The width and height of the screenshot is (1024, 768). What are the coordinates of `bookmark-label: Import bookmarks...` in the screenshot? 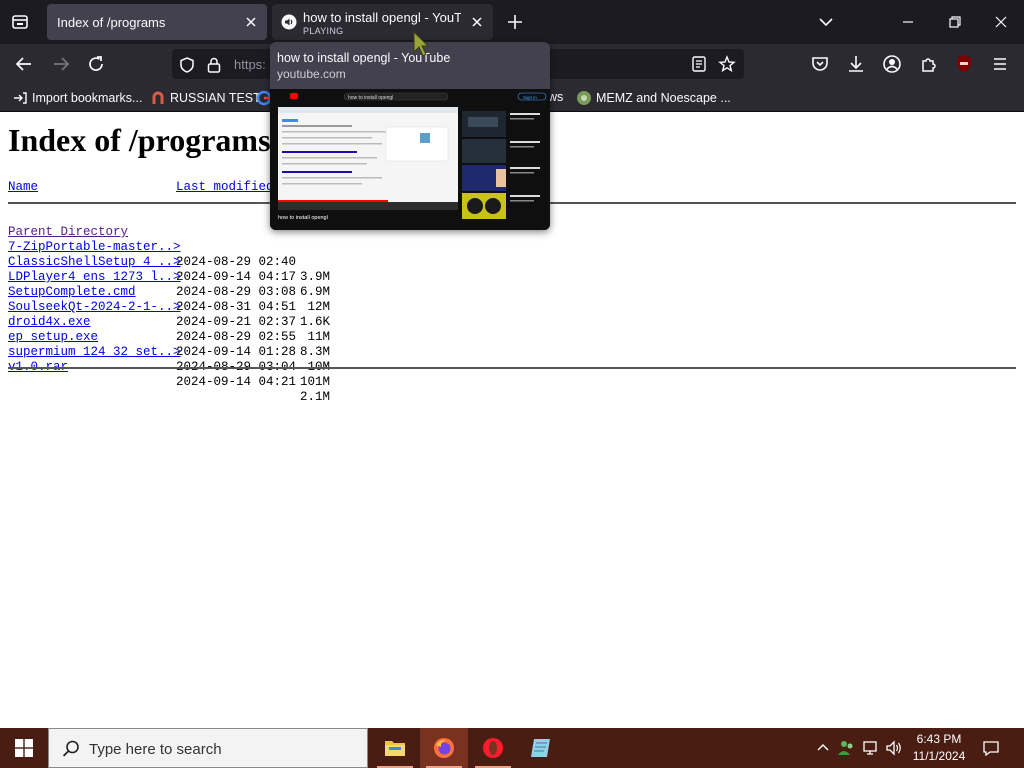 It's located at (87, 98).